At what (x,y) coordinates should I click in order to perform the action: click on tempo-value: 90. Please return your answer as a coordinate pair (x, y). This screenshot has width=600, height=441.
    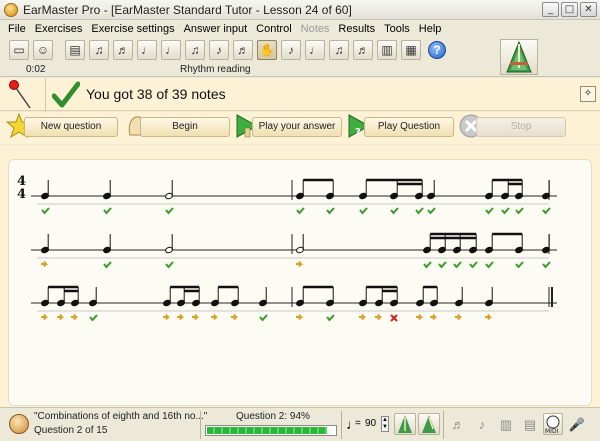
    Looking at the image, I should click on (370, 423).